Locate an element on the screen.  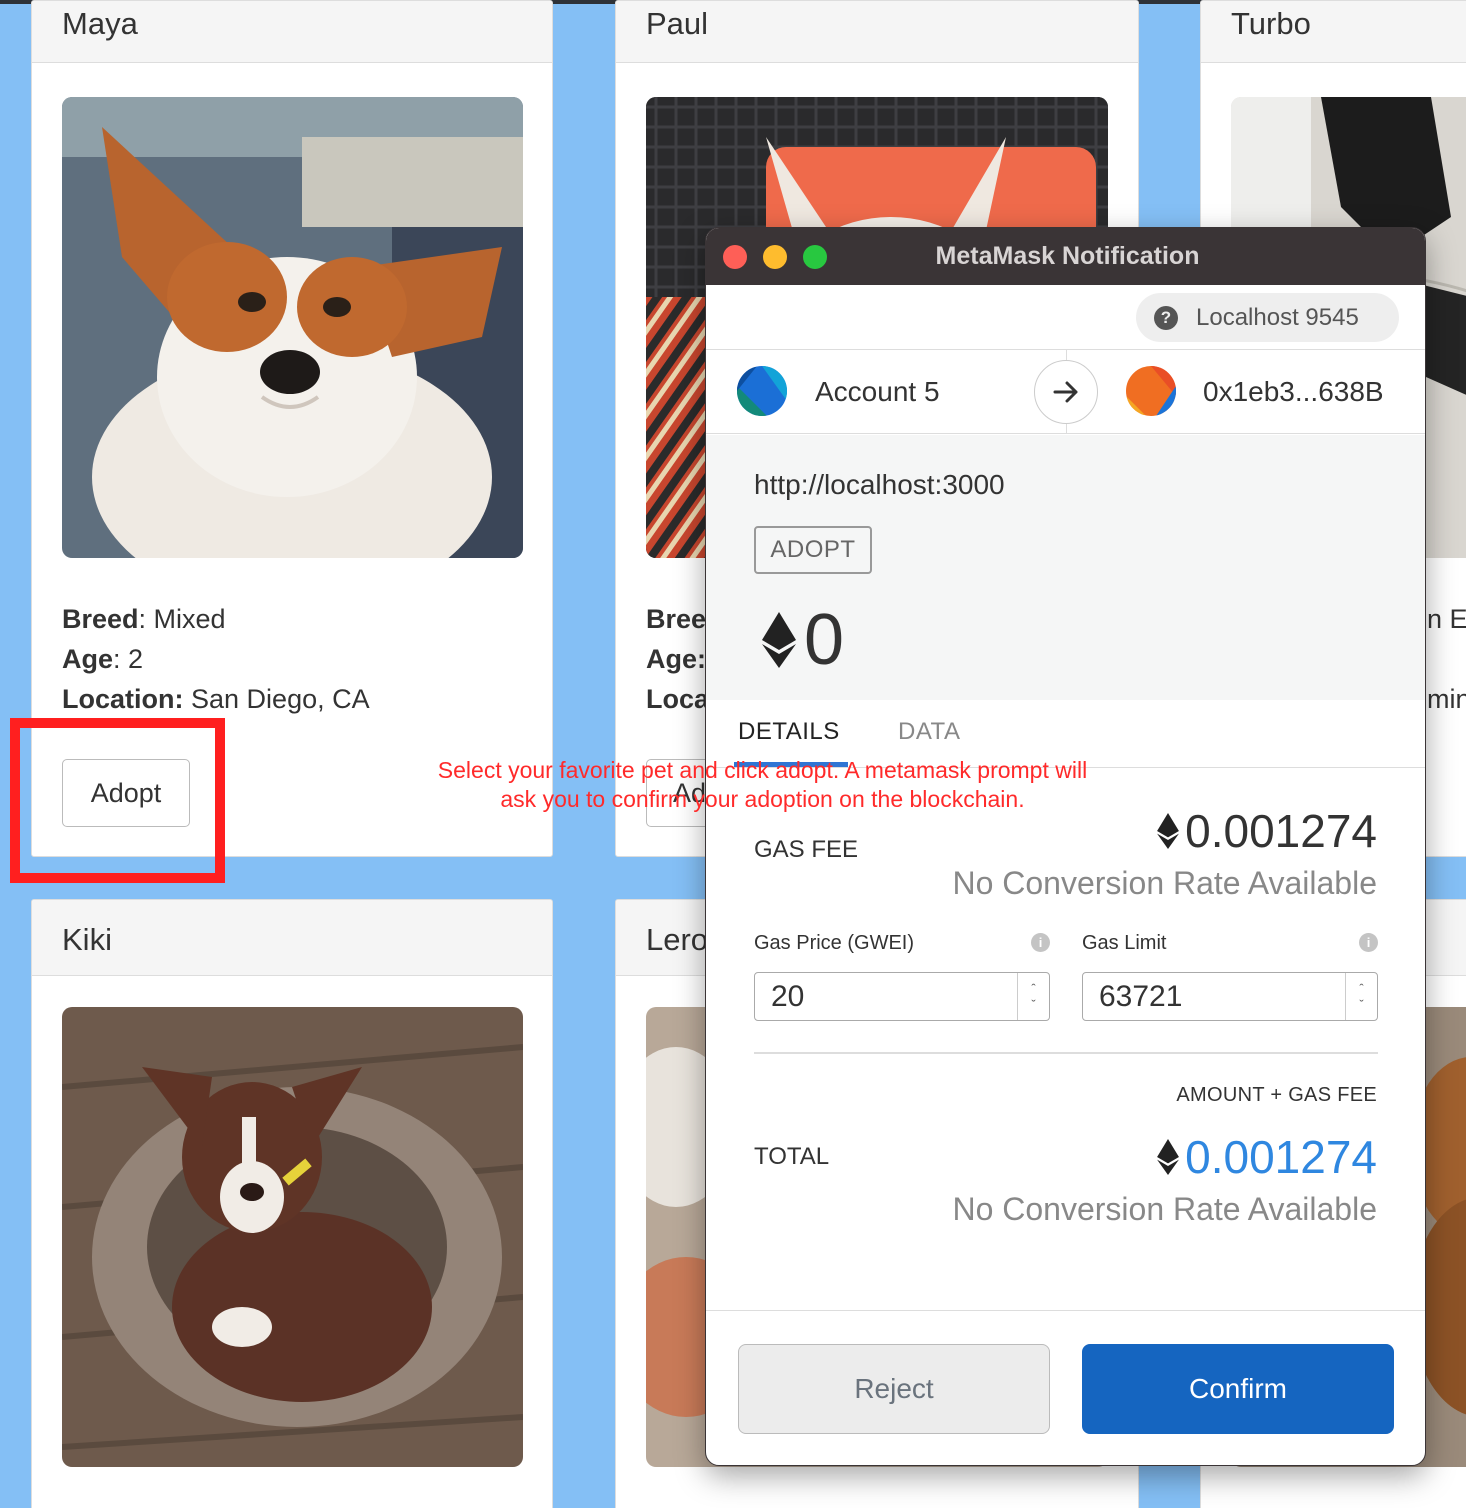
total-value: 0.001274 is located at coordinates (1281, 1157).